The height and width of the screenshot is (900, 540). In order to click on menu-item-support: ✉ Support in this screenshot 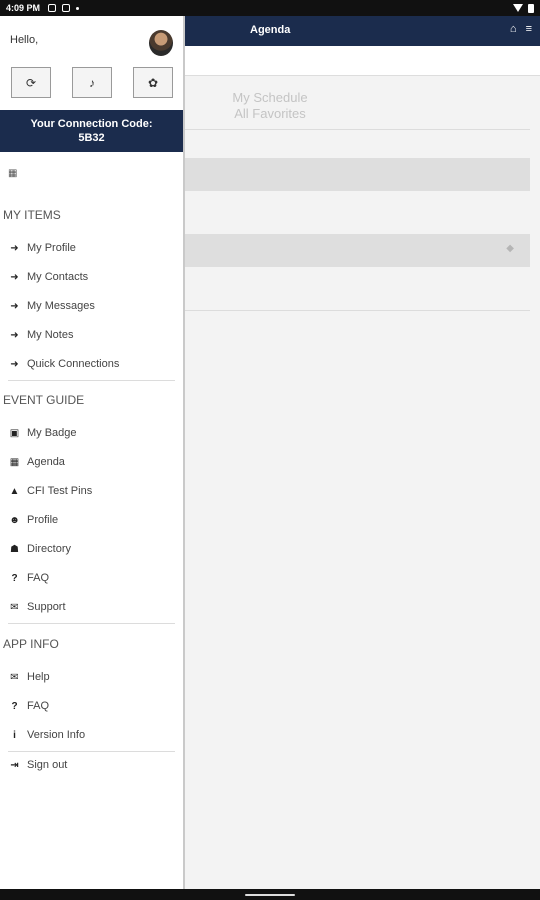, I will do `click(36, 607)`.